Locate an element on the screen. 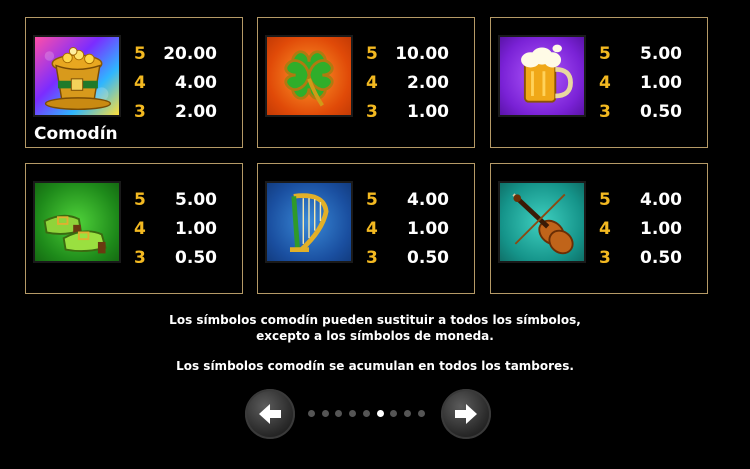 The width and height of the screenshot is (750, 469). paytable-card-wild: 5 20.00 4 4.00 3 2.00 Comodín is located at coordinates (134, 82).